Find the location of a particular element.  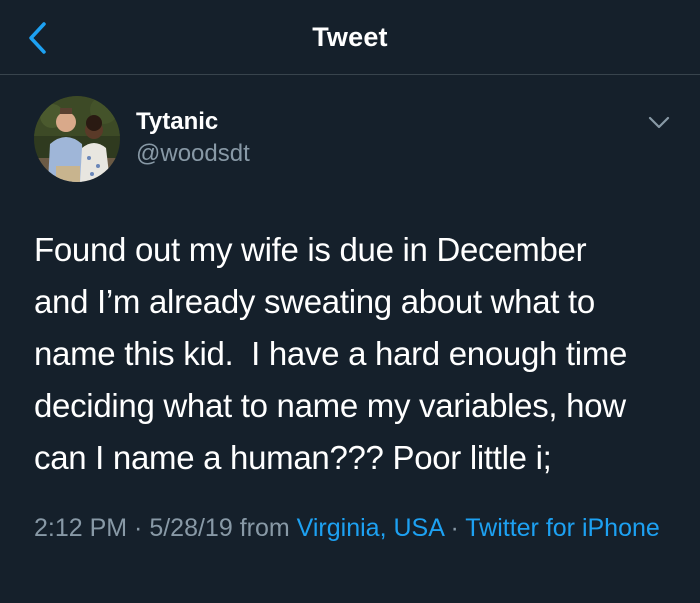

tweet-menu-button is located at coordinates (659, 122).